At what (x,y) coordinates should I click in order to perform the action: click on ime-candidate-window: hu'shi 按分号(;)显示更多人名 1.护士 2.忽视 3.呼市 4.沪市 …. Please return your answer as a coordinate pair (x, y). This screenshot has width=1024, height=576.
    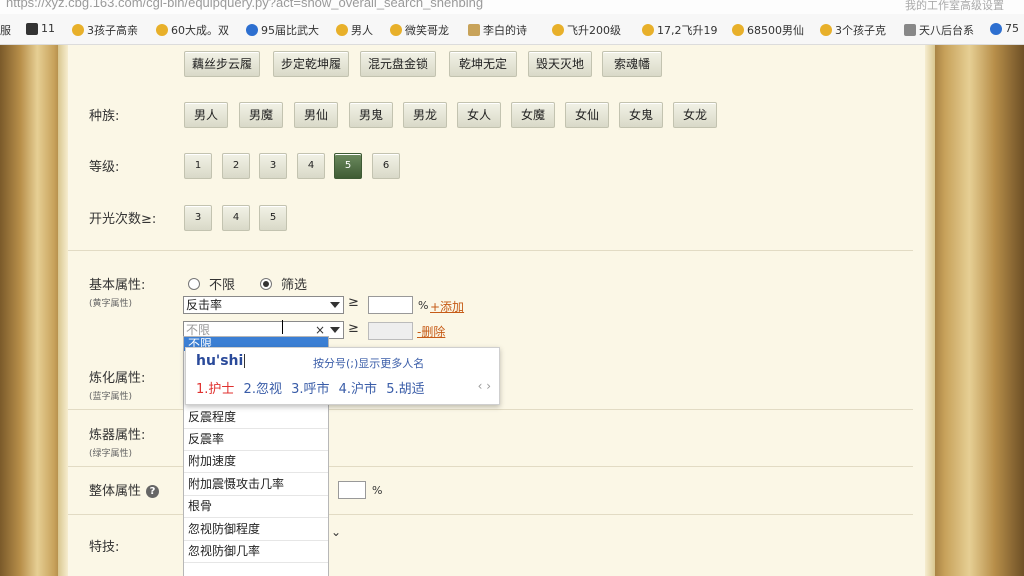
    Looking at the image, I should click on (342, 376).